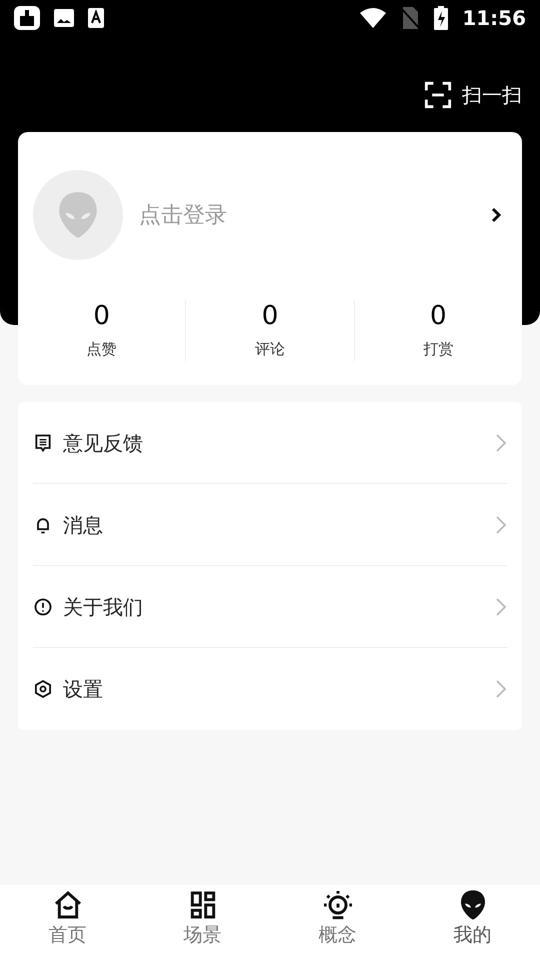 The image size is (540, 960). I want to click on nav-tab: 我的, so click(472, 922).